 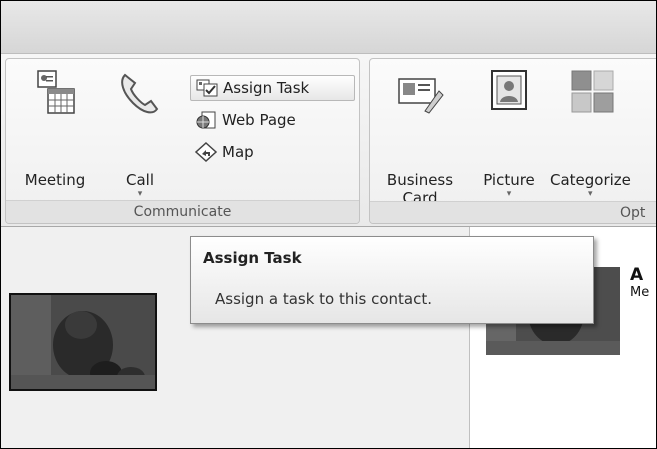 I want to click on picture-label: Picture, so click(x=509, y=180).